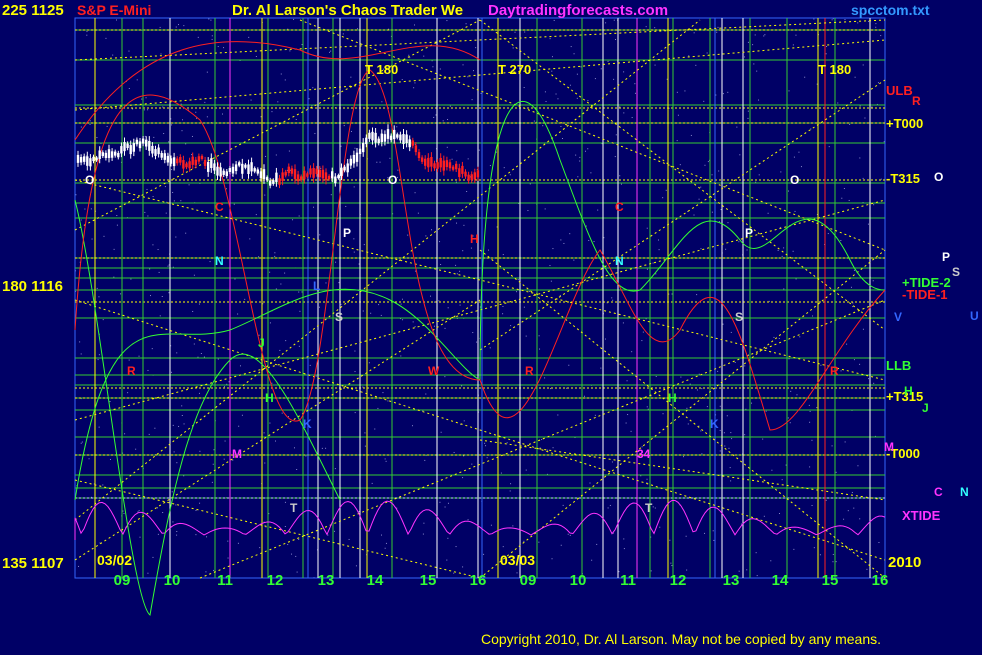 This screenshot has height=655, width=982. Describe the element at coordinates (517, 560) in the screenshot. I see `date-label: 03/03` at that location.